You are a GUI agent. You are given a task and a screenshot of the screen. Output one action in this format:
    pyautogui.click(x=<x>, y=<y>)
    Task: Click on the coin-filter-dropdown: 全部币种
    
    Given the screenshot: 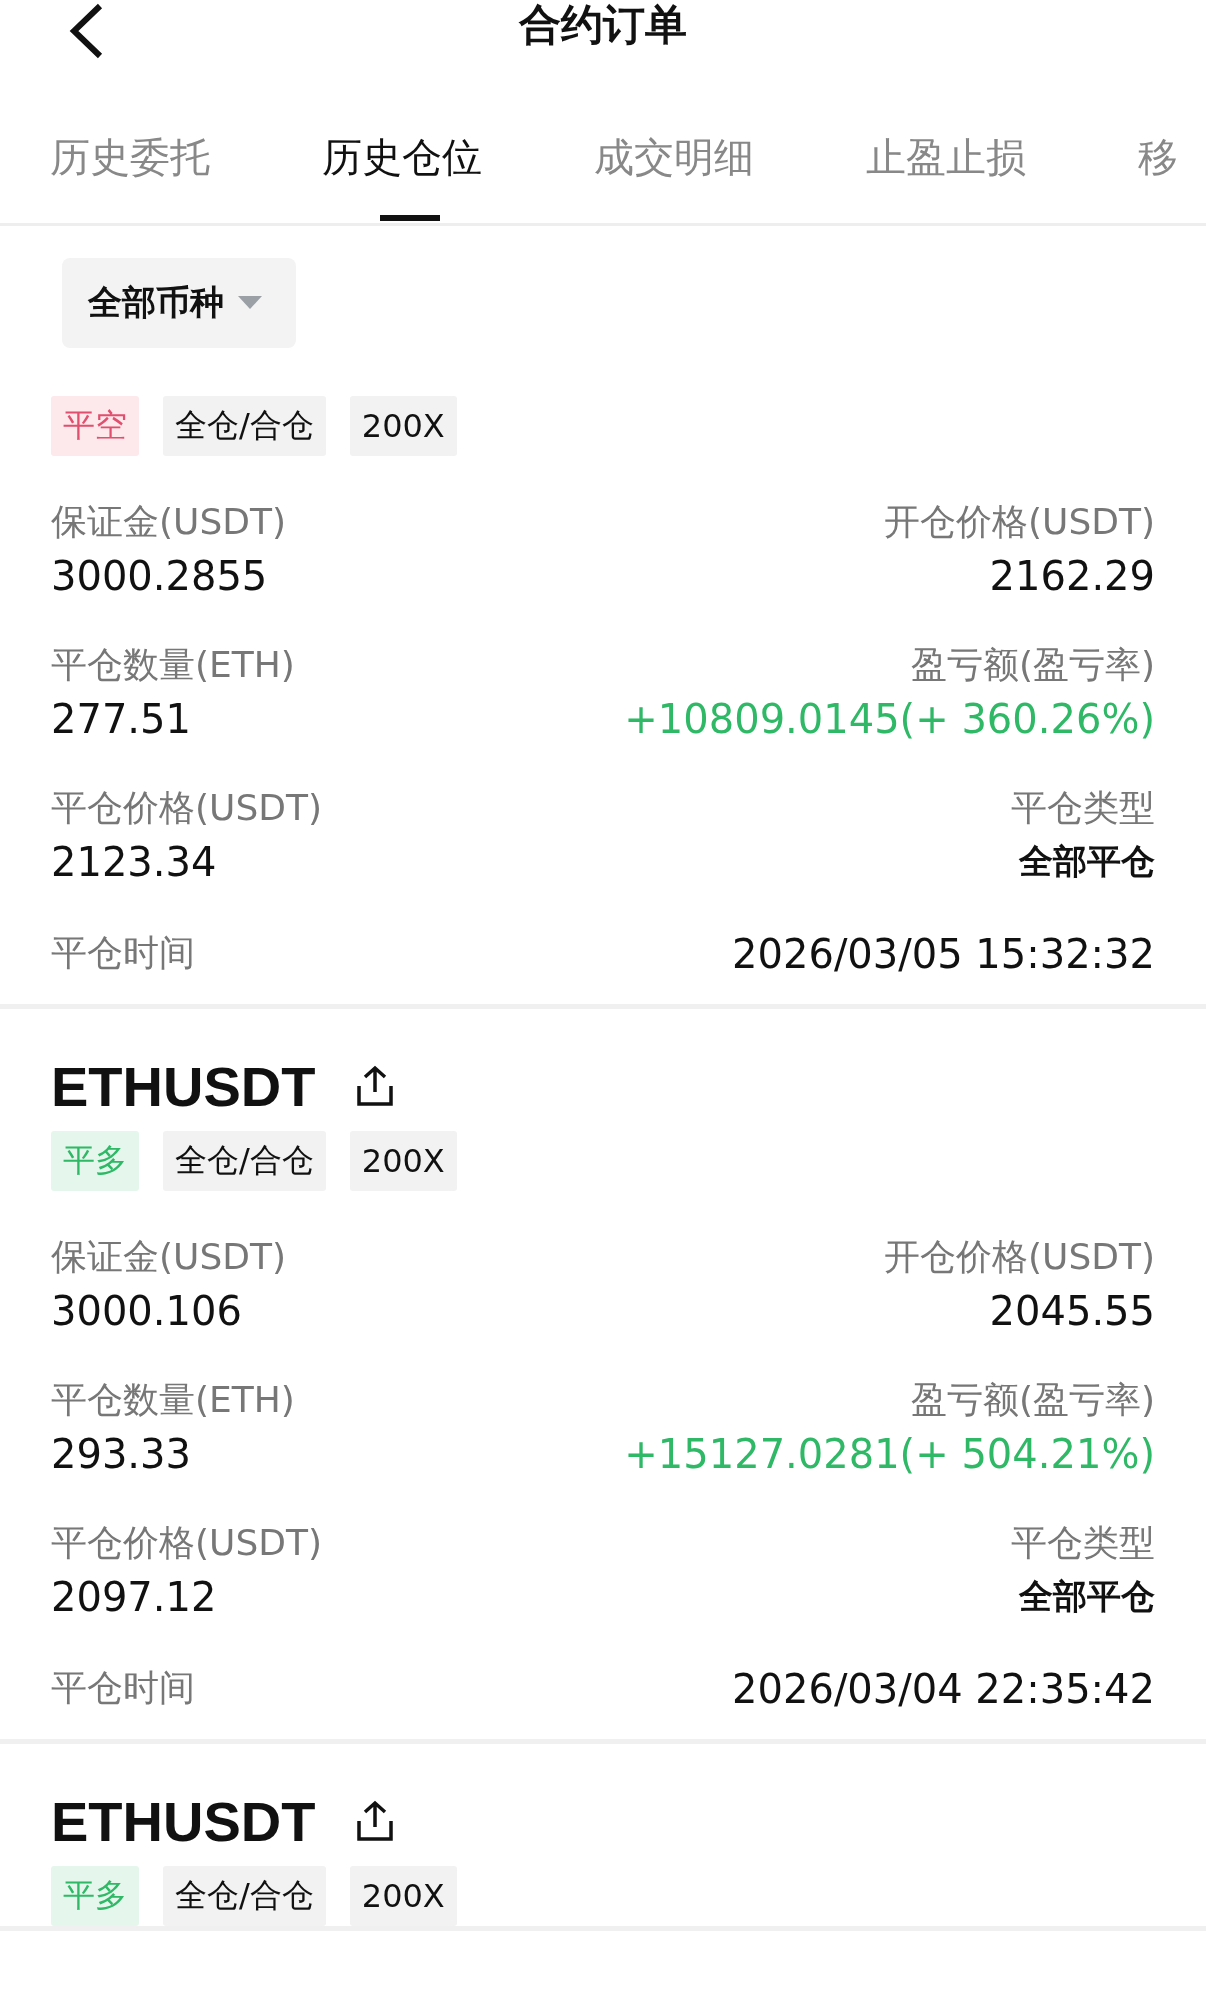 What is the action you would take?
    pyautogui.click(x=179, y=303)
    